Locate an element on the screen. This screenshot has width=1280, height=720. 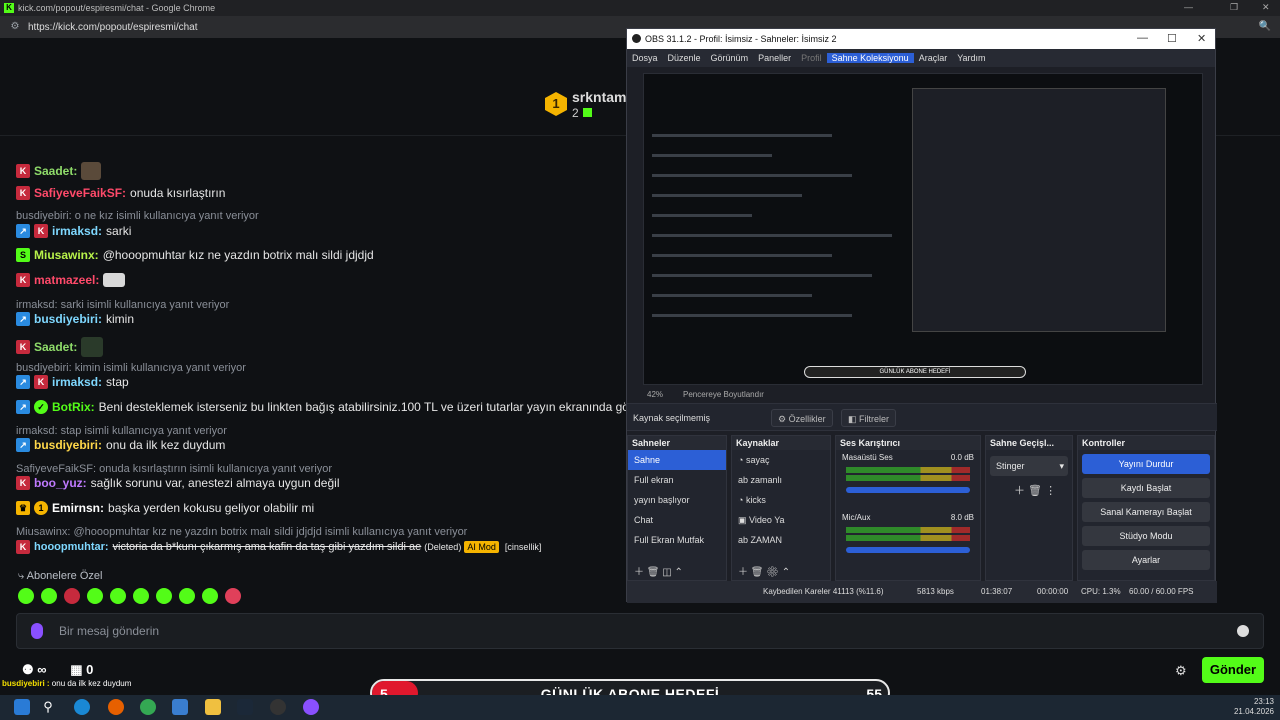
source-item: ◔ sayaç is located at coordinates (781, 460).